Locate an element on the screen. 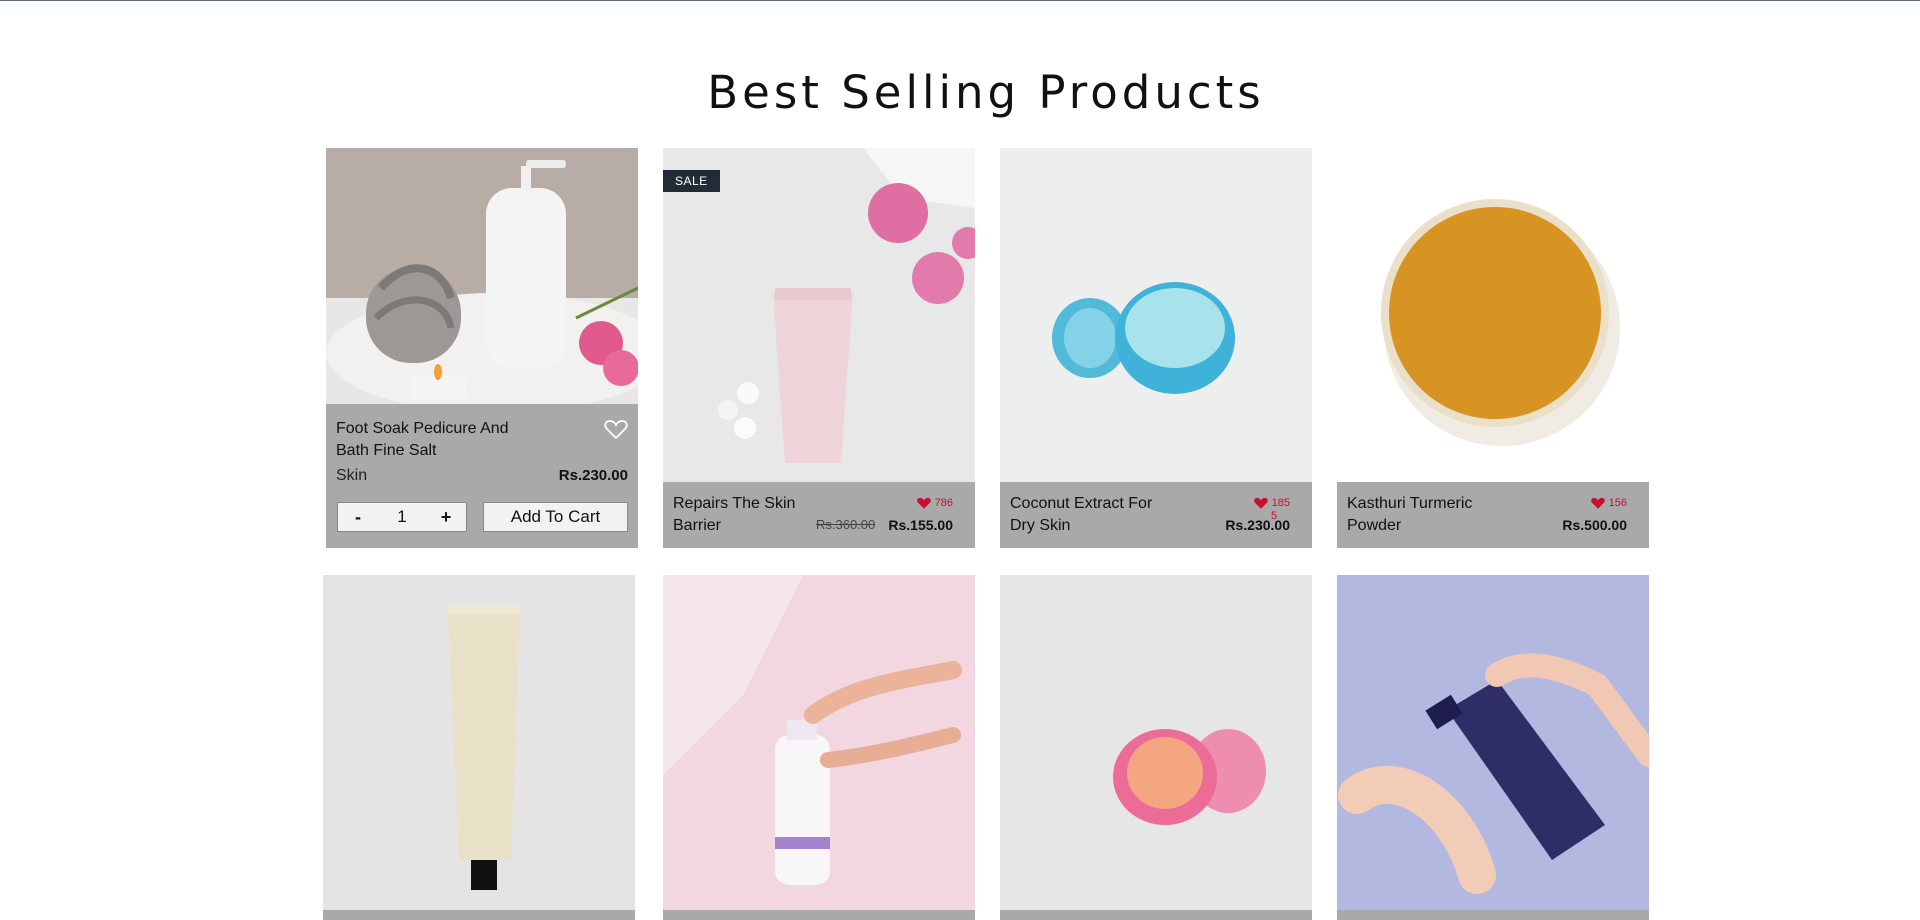  quantity-stepper: - 1 + is located at coordinates (402, 517).